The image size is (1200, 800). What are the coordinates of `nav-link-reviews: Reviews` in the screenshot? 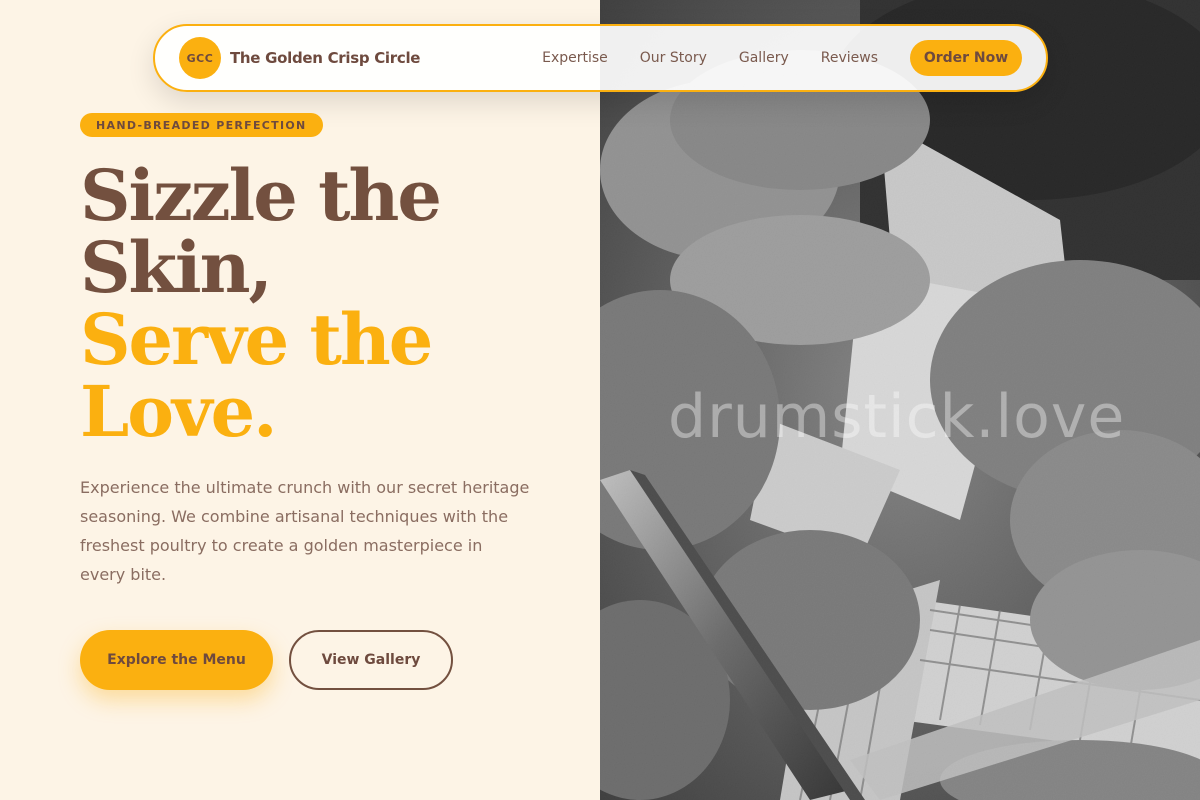 It's located at (849, 58).